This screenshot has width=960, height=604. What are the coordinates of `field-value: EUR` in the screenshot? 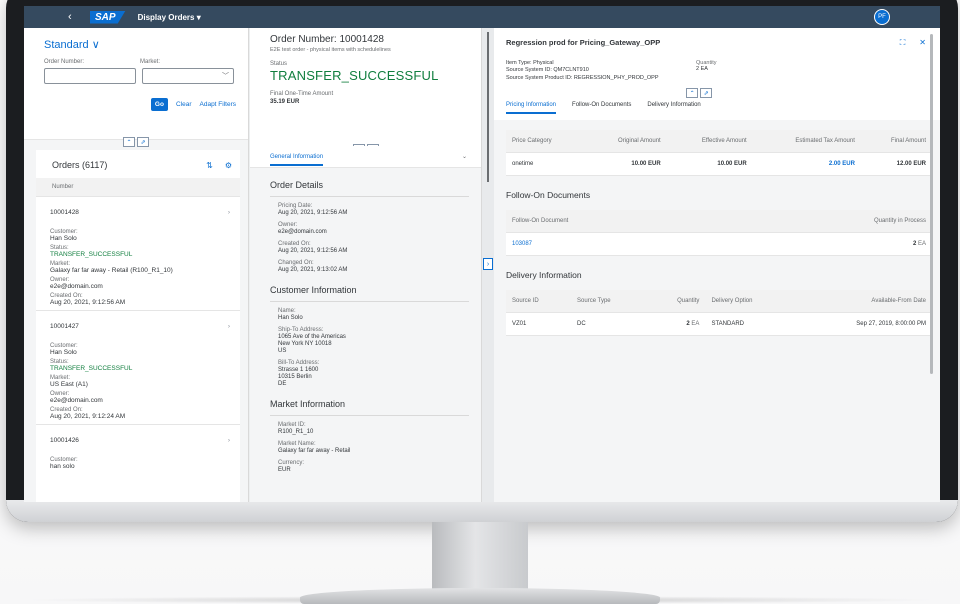 It's located at (284, 470).